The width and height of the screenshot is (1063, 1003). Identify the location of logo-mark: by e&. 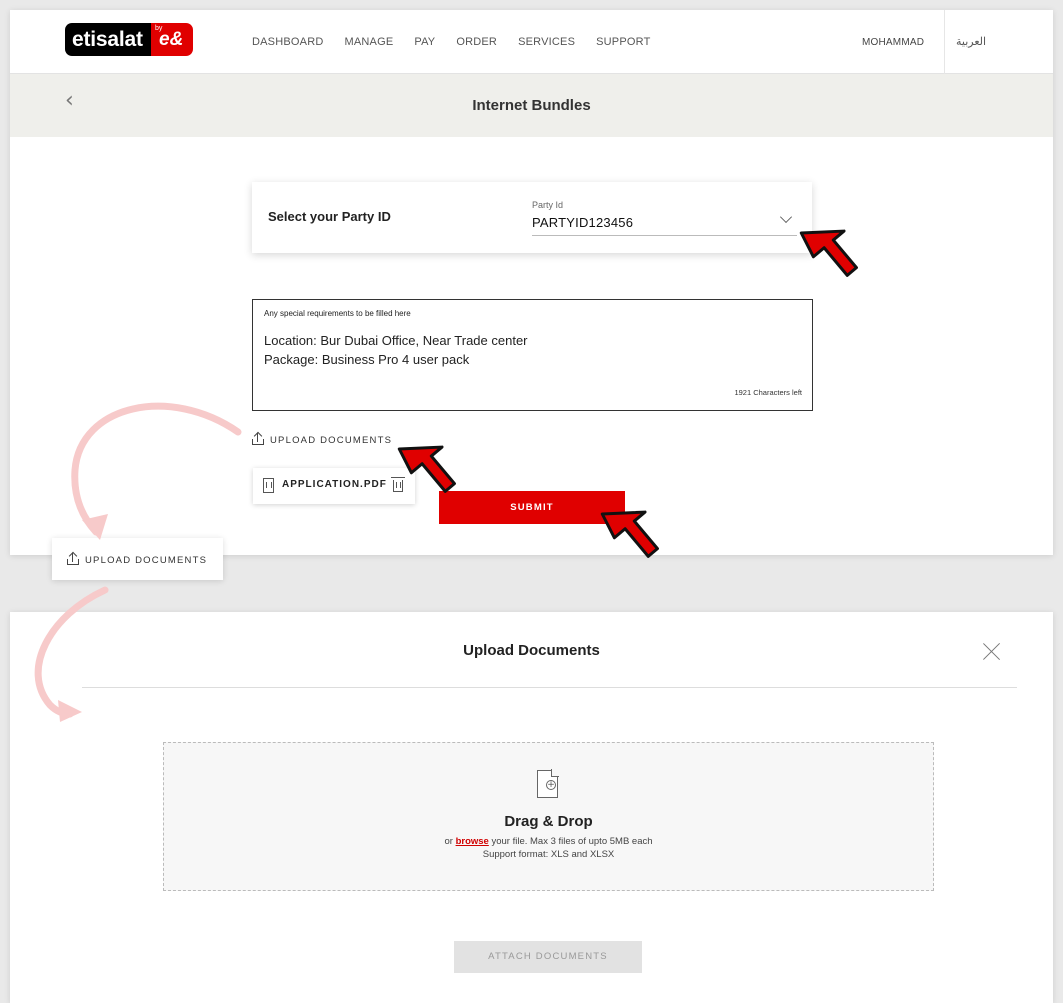
(172, 39).